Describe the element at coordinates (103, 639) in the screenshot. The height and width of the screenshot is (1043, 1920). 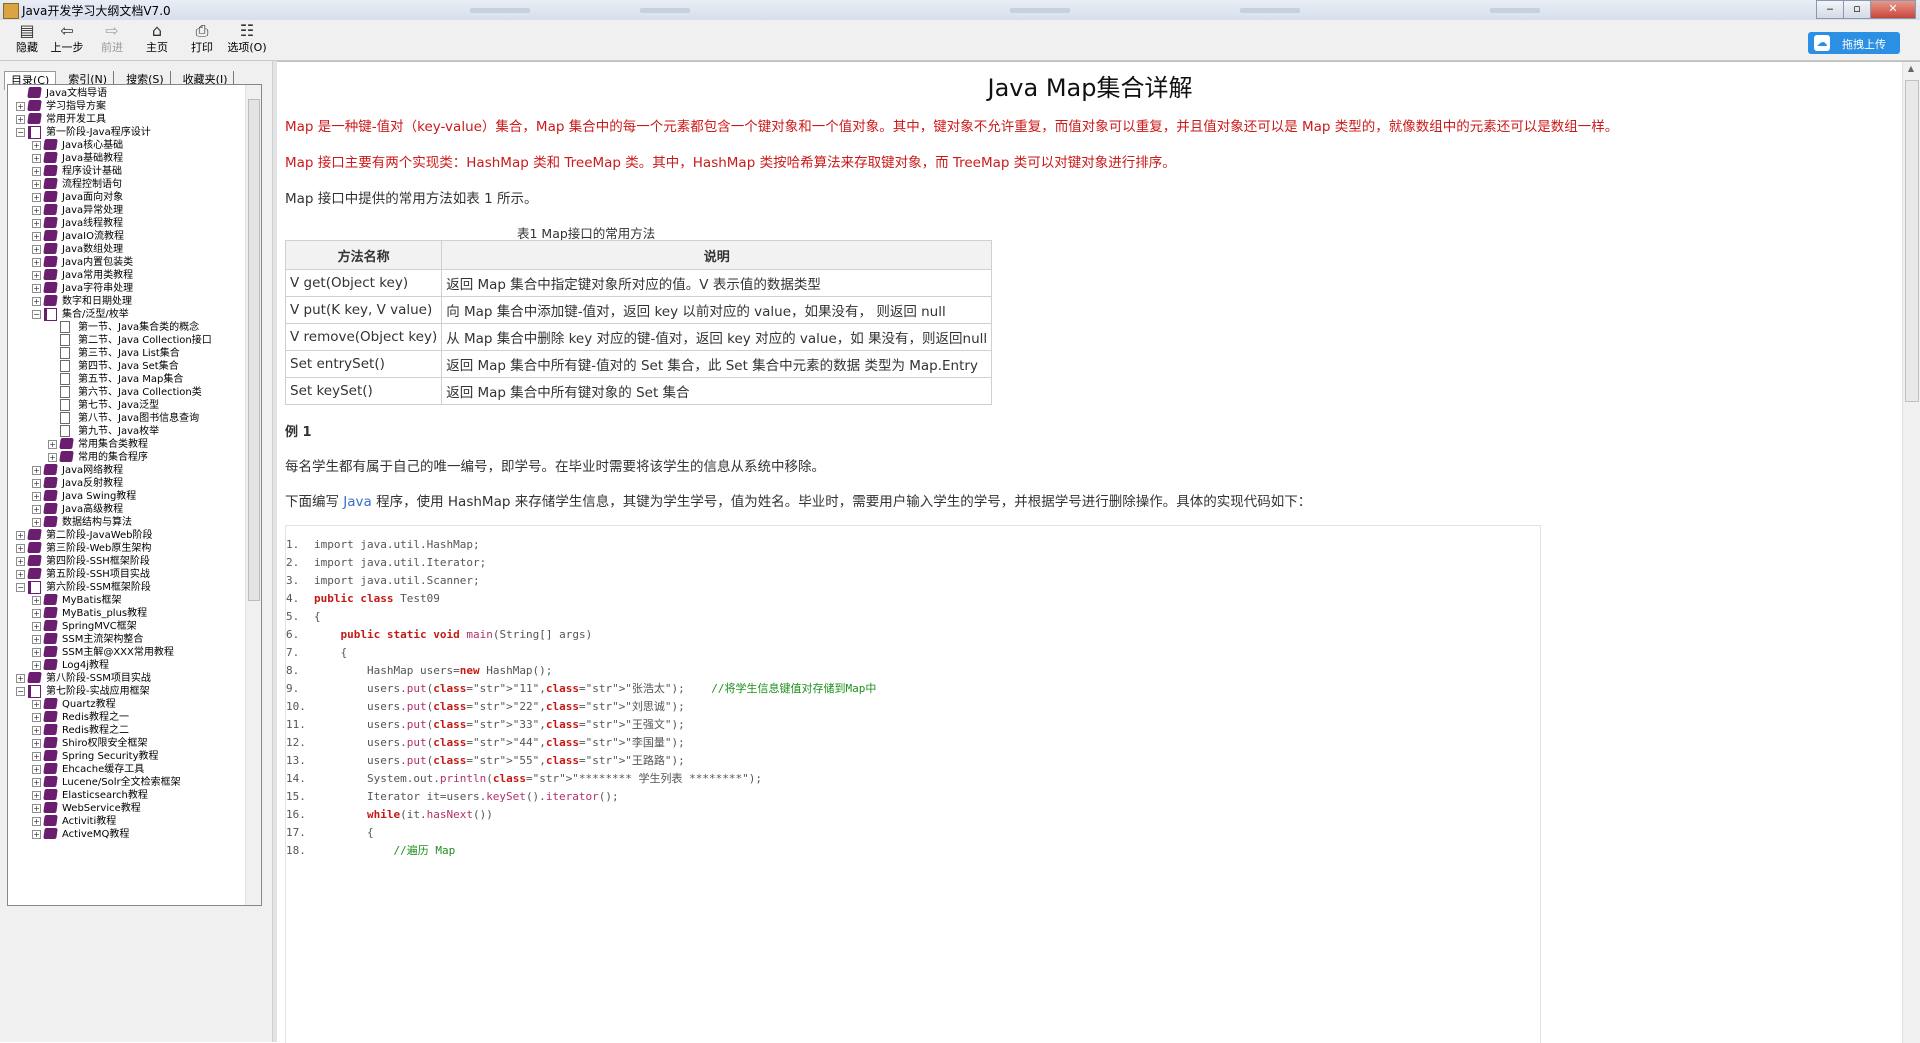
I see `tree-item-label: SSM主流架构整合` at that location.